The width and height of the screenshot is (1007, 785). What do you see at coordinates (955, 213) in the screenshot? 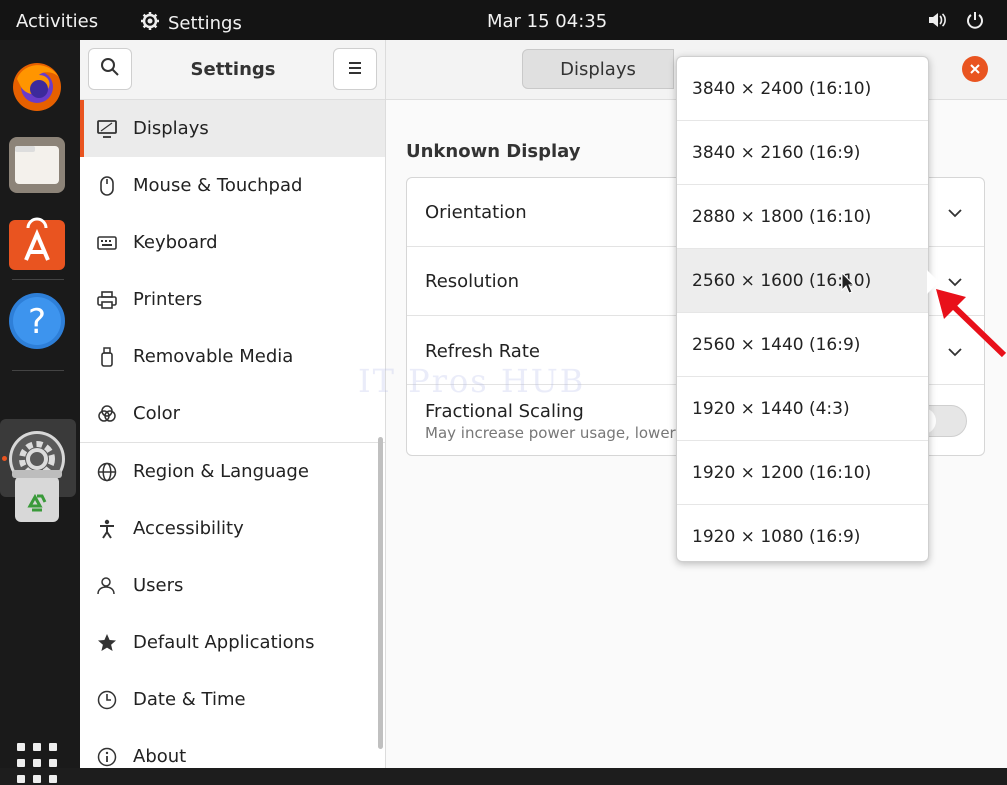
I see `chevron-down-icon` at bounding box center [955, 213].